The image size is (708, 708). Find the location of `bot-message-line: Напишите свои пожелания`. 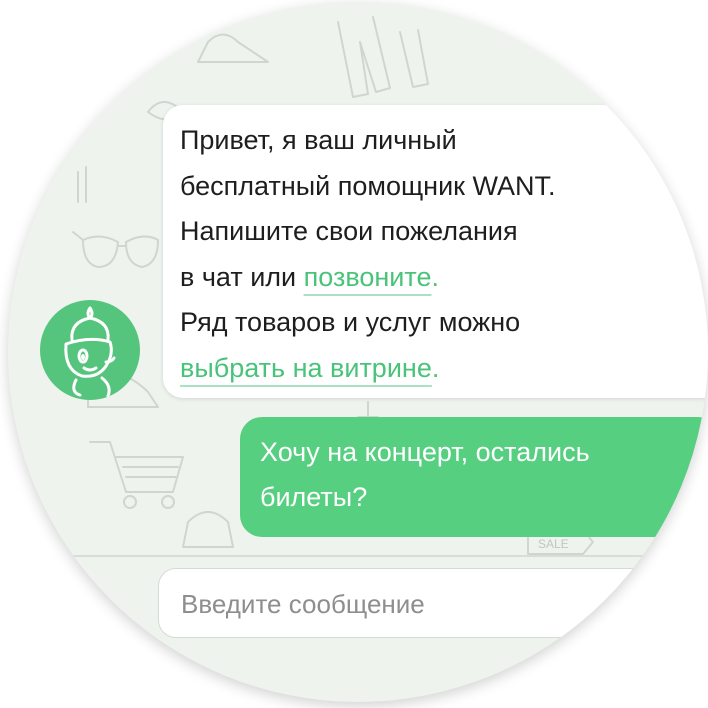

bot-message-line: Напишите свои пожелания is located at coordinates (349, 231).